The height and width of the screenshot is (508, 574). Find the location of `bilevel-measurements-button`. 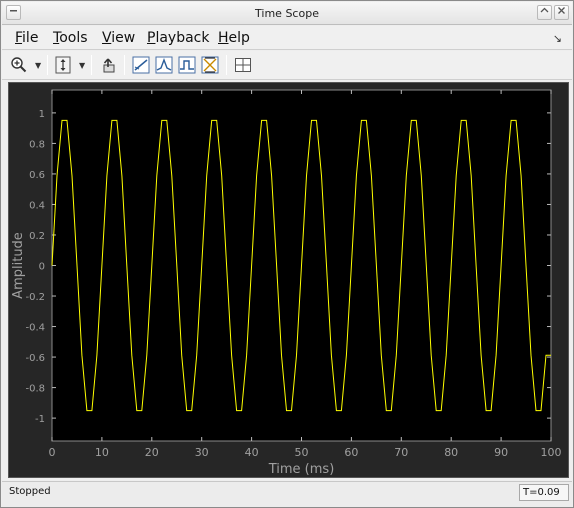

bilevel-measurements-button is located at coordinates (187, 65).